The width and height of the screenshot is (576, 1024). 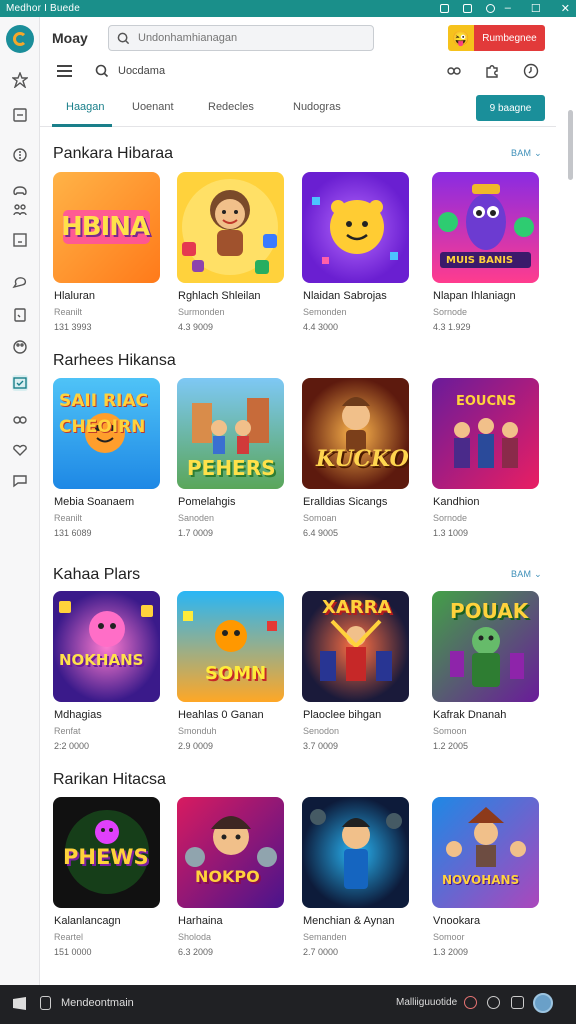 I want to click on game-category: Senodon, so click(x=321, y=731).